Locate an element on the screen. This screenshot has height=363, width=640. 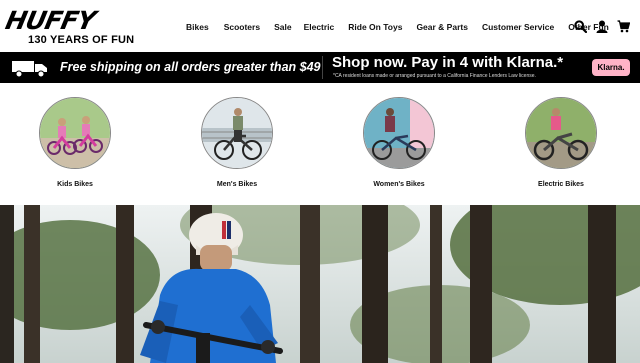
nav-customer-service: Customer Service is located at coordinates (518, 29).